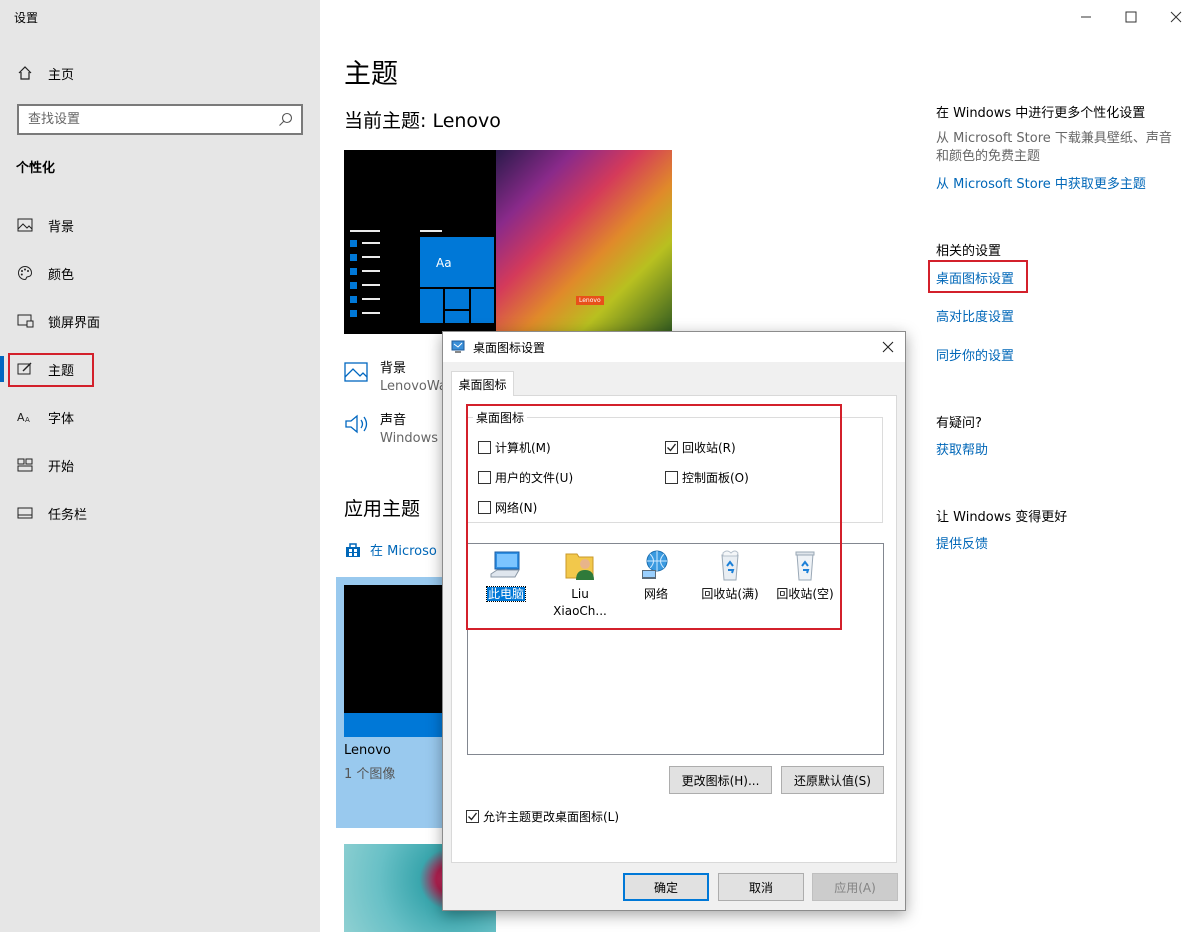  I want to click on sidebar-item-colors: 颜色, so click(45, 273).